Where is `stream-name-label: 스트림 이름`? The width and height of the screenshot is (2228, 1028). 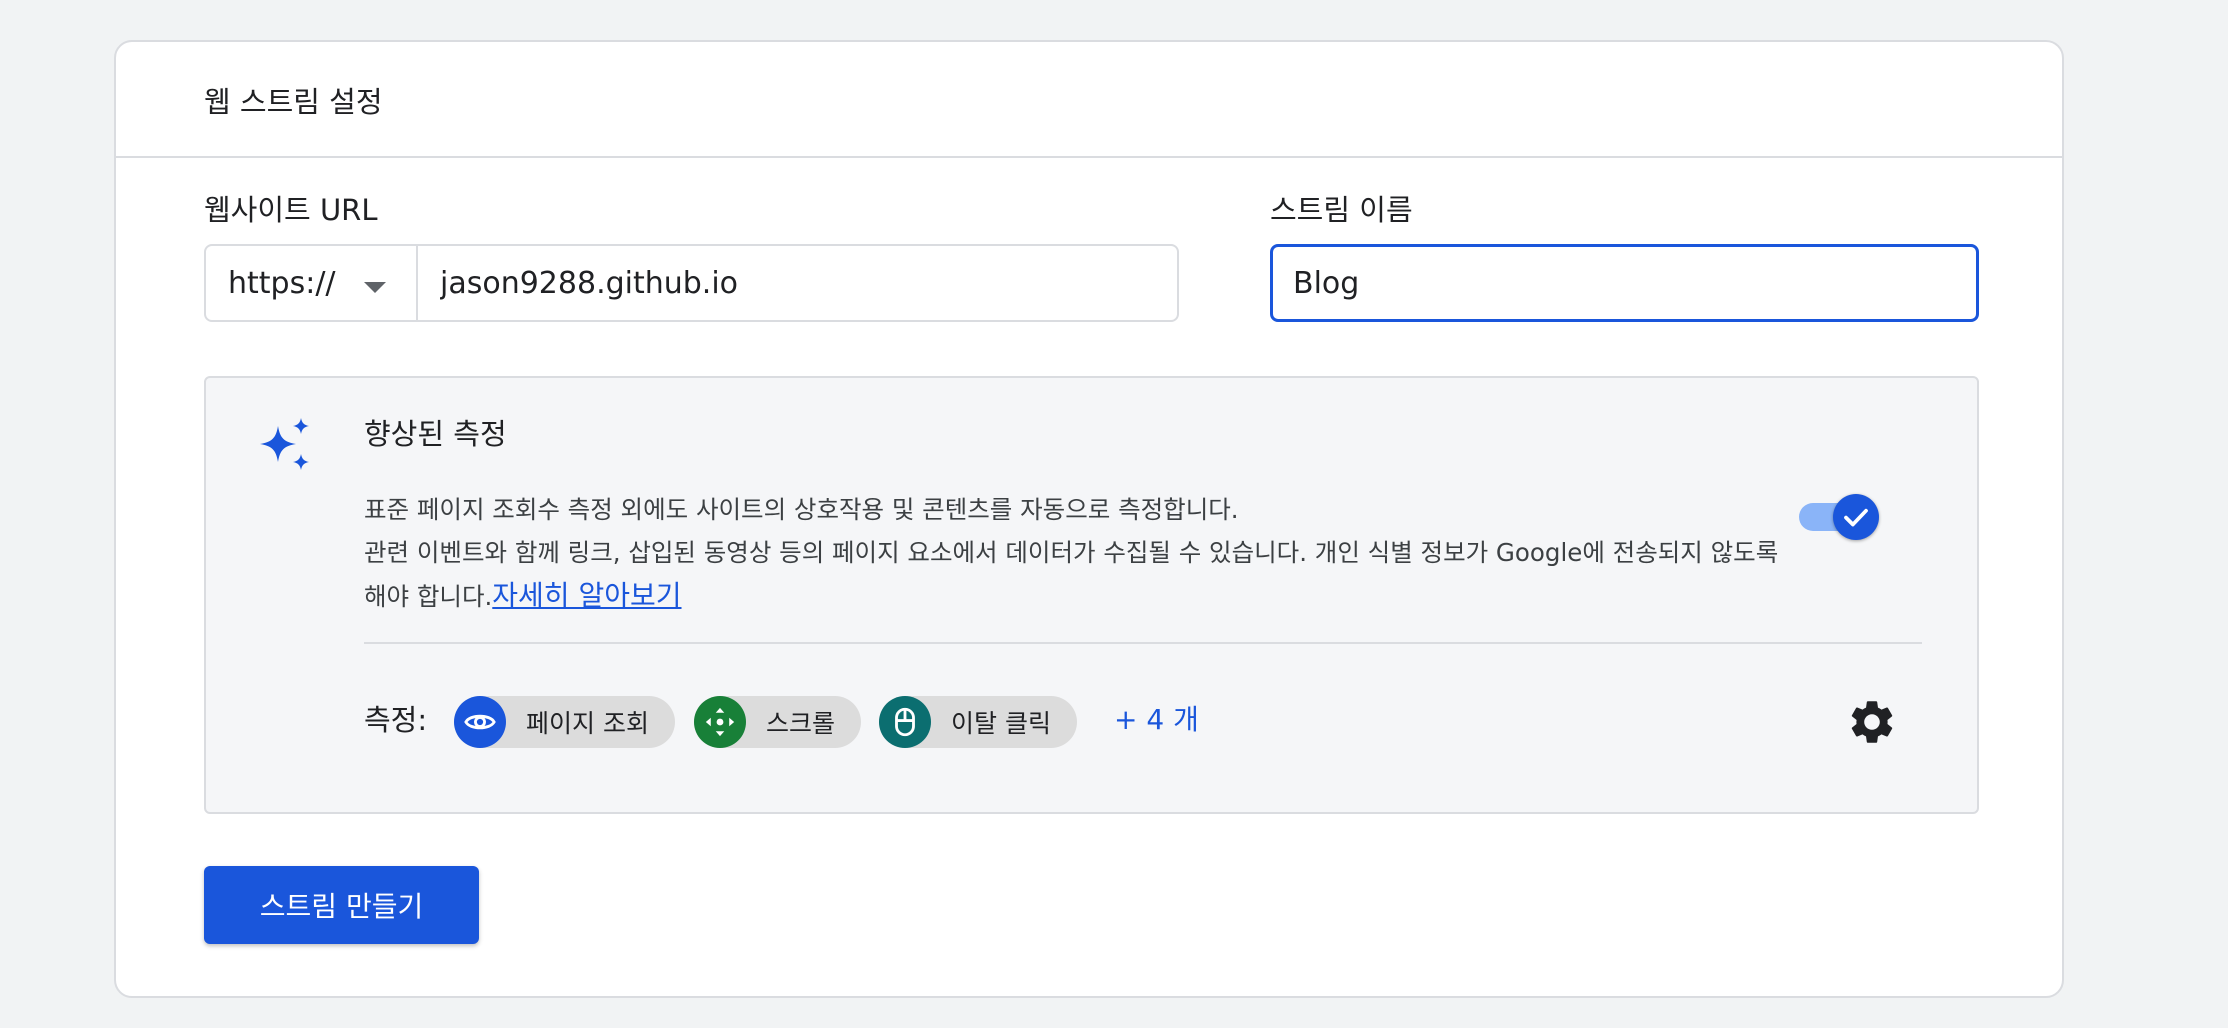 stream-name-label: 스트림 이름 is located at coordinates (1341, 210).